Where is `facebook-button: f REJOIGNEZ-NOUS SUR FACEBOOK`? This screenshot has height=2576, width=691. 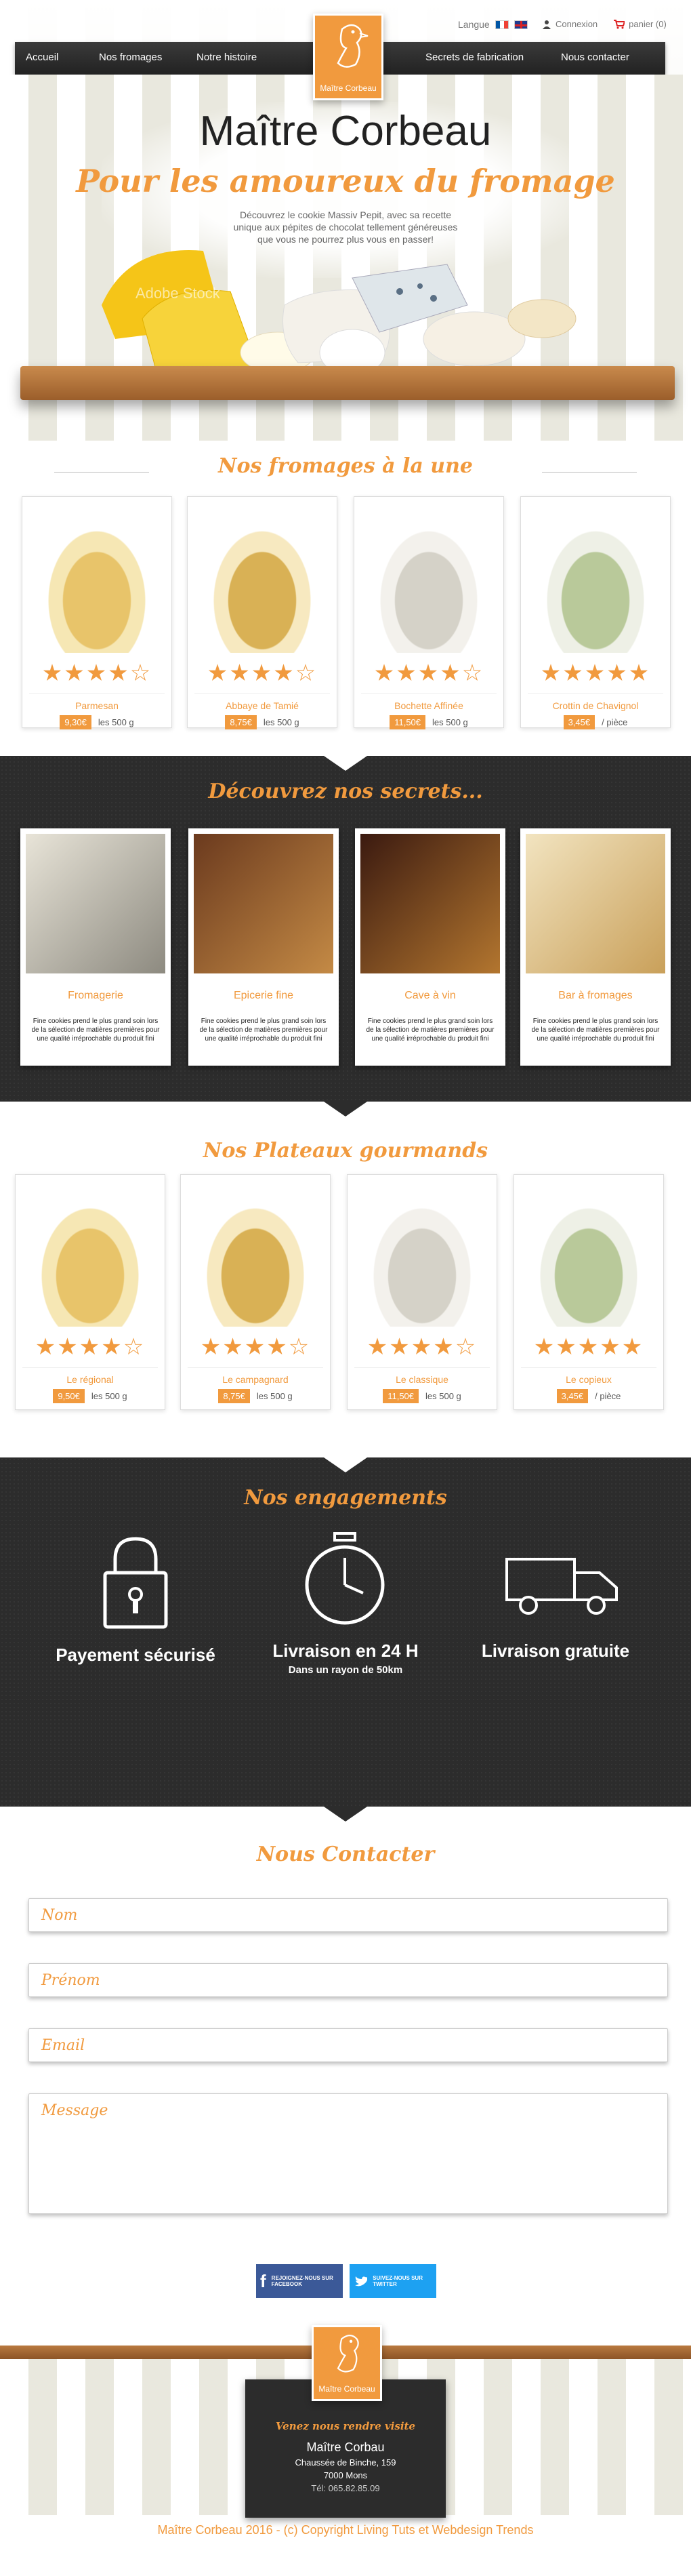 facebook-button: f REJOIGNEZ-NOUS SUR FACEBOOK is located at coordinates (299, 2281).